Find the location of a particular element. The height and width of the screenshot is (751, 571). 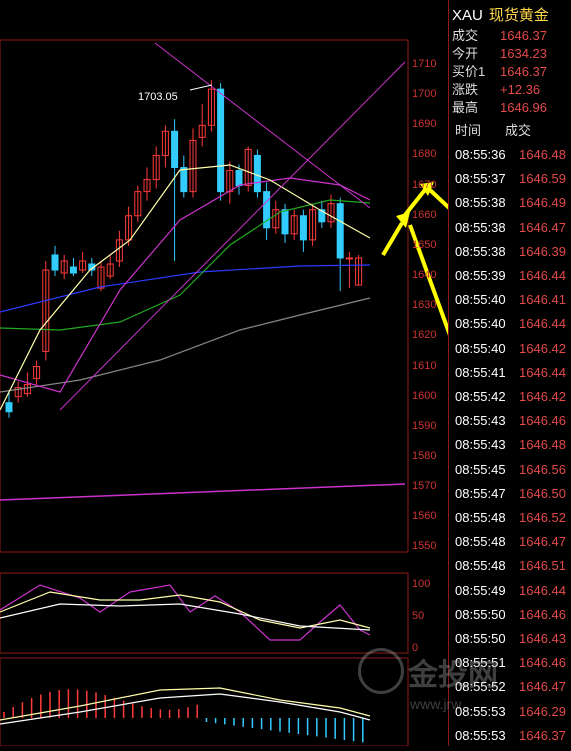

price-axis-label: 1590 is located at coordinates (424, 425).